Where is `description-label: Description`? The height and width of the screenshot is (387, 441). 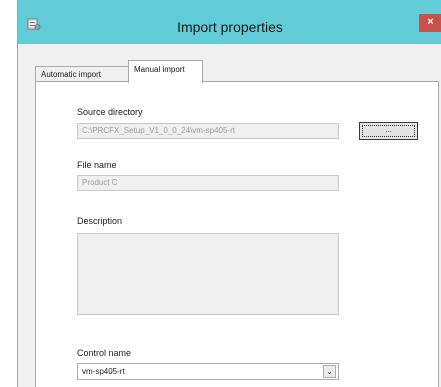
description-label: Description is located at coordinates (100, 221).